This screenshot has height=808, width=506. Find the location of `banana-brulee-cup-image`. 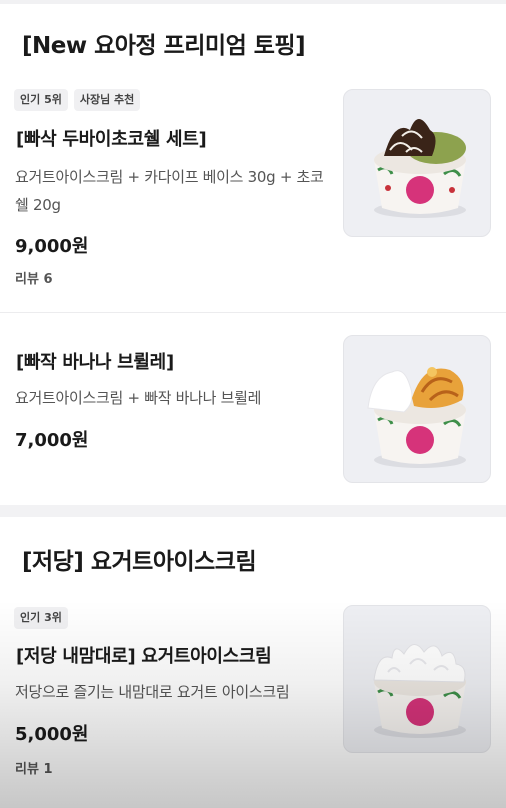

banana-brulee-cup-image is located at coordinates (417, 409).